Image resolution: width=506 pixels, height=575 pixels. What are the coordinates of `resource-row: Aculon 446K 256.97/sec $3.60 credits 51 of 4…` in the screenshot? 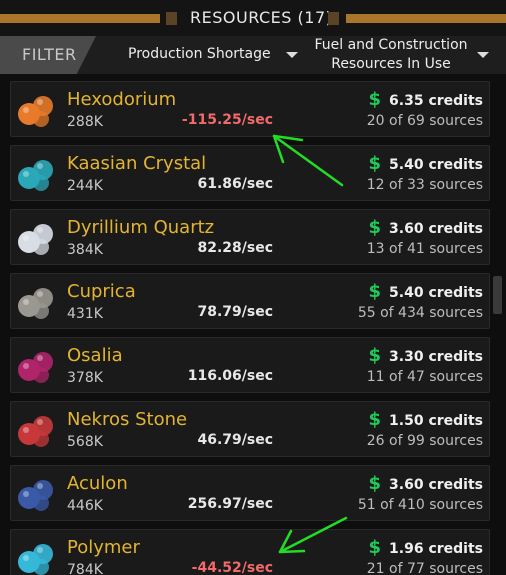 It's located at (250, 493).